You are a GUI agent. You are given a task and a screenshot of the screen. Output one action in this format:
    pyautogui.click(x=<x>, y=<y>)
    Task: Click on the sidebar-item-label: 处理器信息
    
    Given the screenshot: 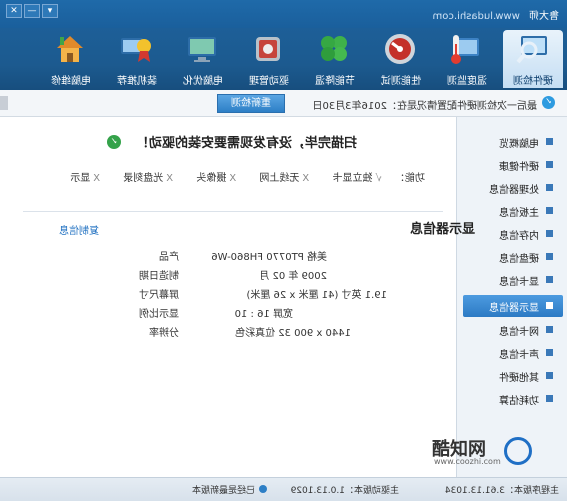 What is the action you would take?
    pyautogui.click(x=514, y=190)
    